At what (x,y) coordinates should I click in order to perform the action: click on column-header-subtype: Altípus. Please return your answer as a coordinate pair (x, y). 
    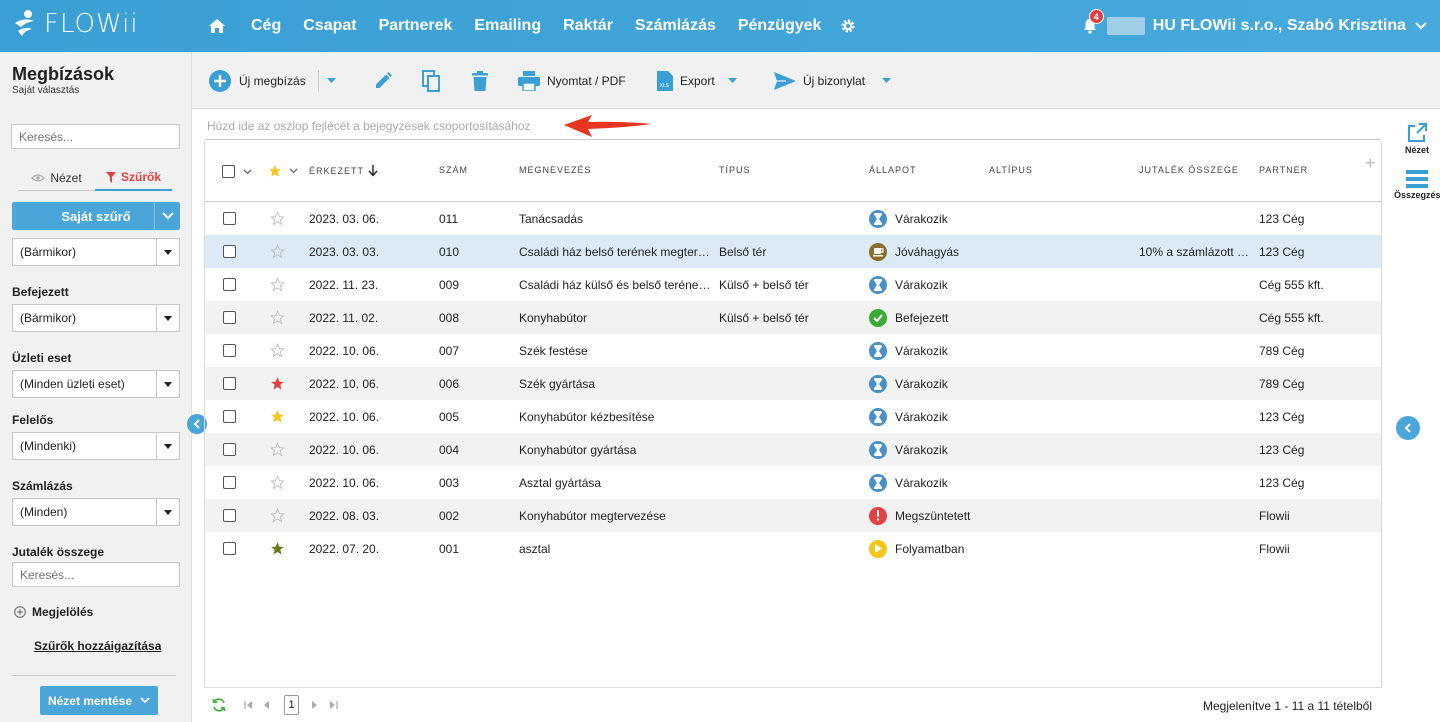
    Looking at the image, I should click on (1011, 170).